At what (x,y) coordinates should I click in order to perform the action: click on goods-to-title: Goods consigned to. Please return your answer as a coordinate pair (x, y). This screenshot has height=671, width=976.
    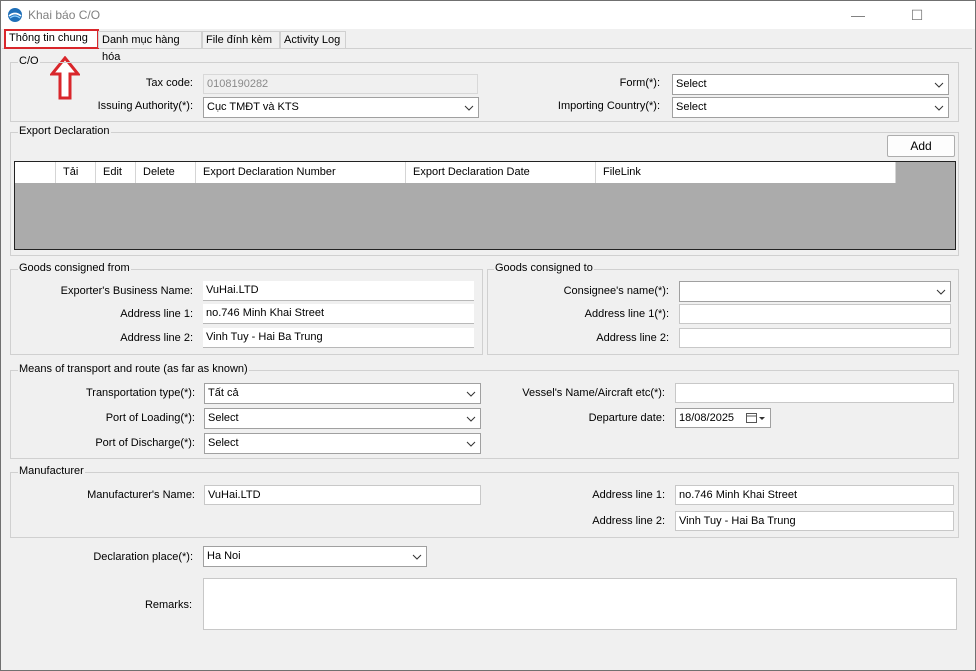
    Looking at the image, I should click on (544, 268).